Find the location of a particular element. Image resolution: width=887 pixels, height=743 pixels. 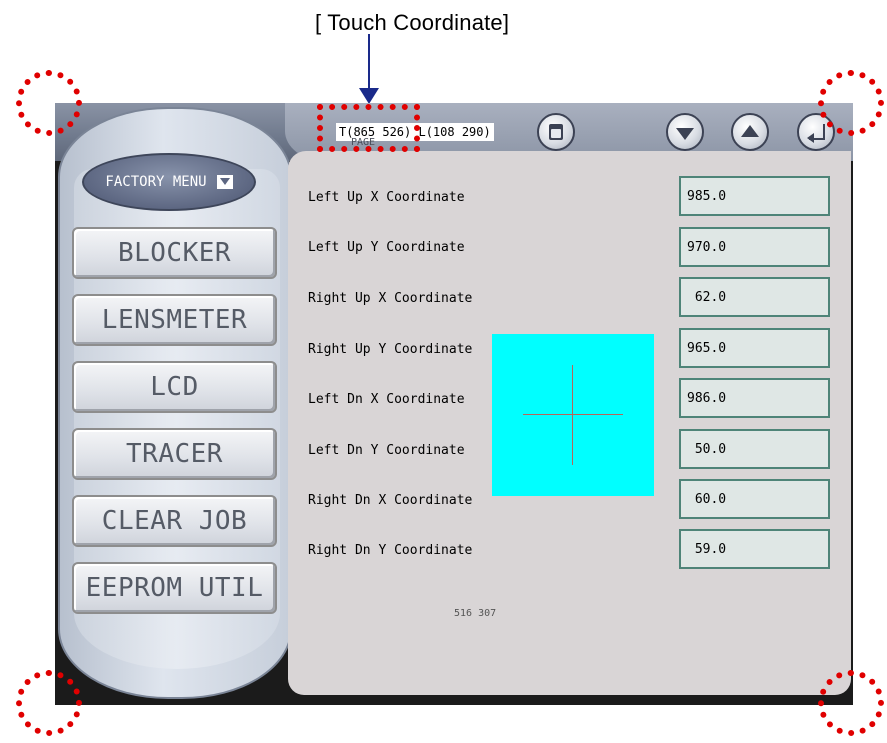

value-text: 62.0 is located at coordinates (707, 297).